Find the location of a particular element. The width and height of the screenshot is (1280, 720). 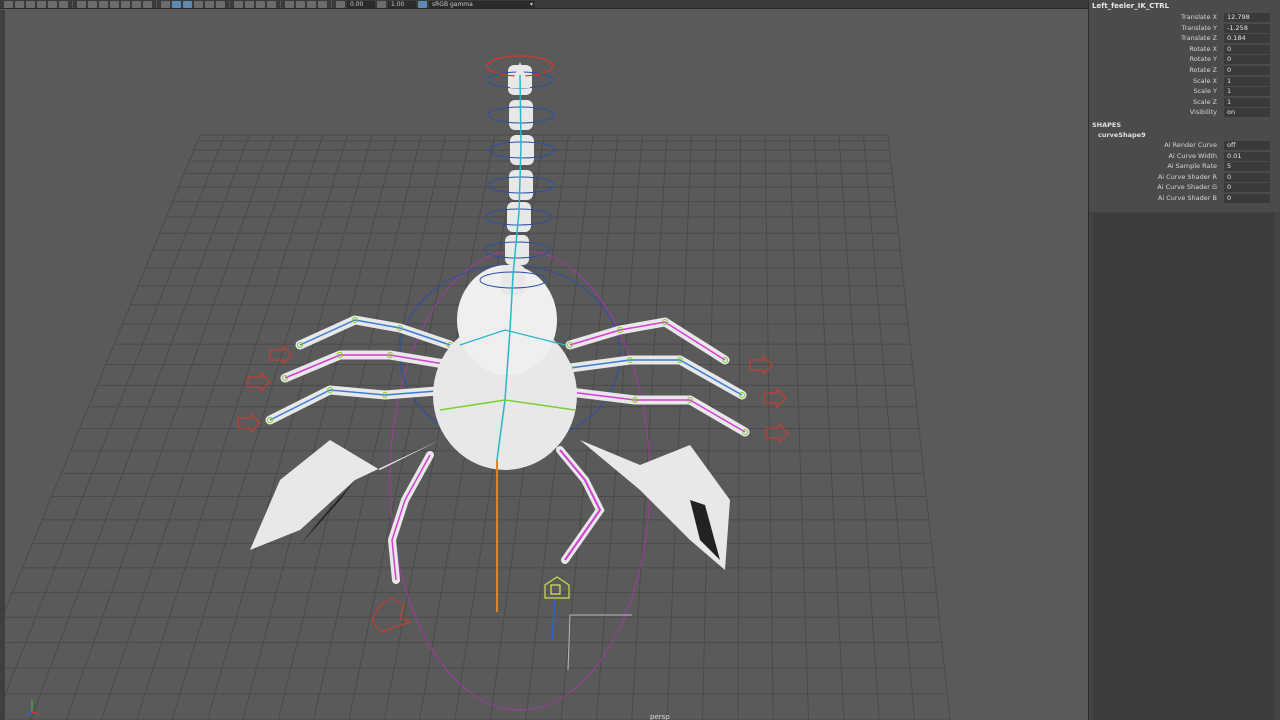

2d-pan-zoom-icon is located at coordinates (52, 4).